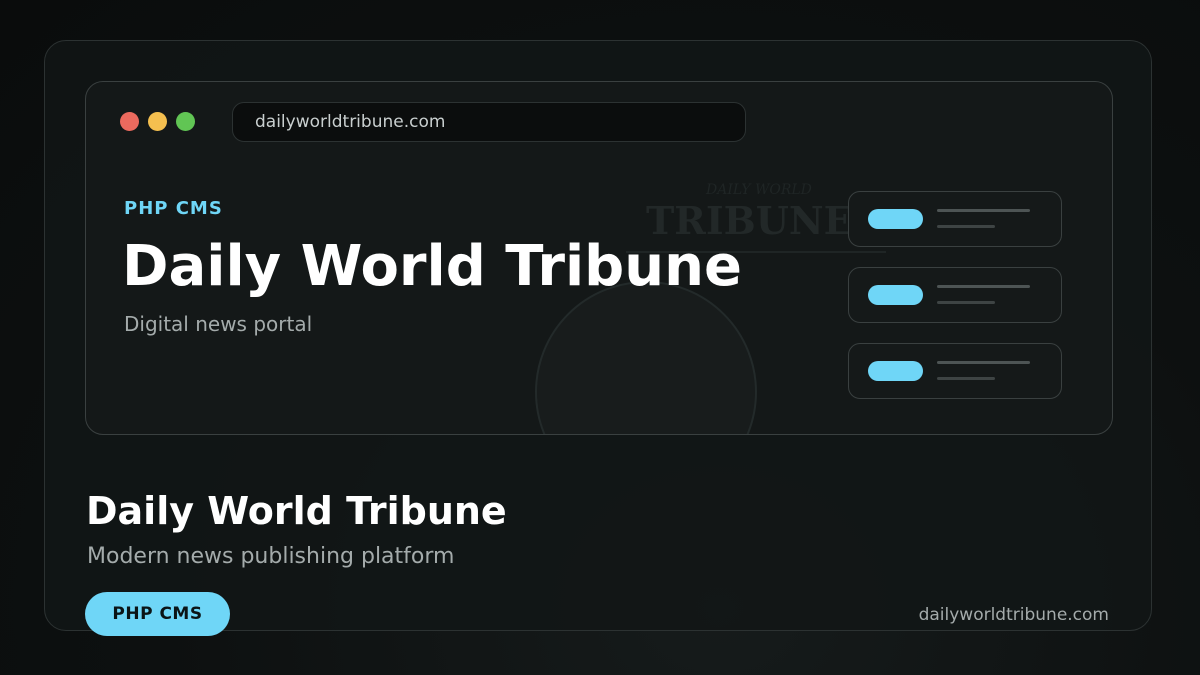 The image size is (1200, 675). What do you see at coordinates (218, 324) in the screenshot?
I see `hero-subtitle: Digital news portal` at bounding box center [218, 324].